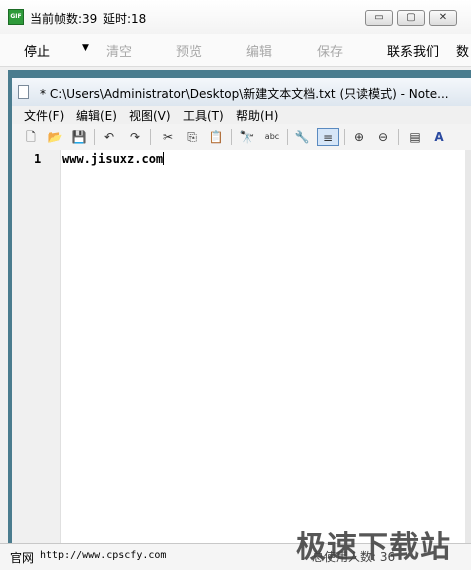 The height and width of the screenshot is (570, 471). I want to click on maximize-button: ▢, so click(411, 18).